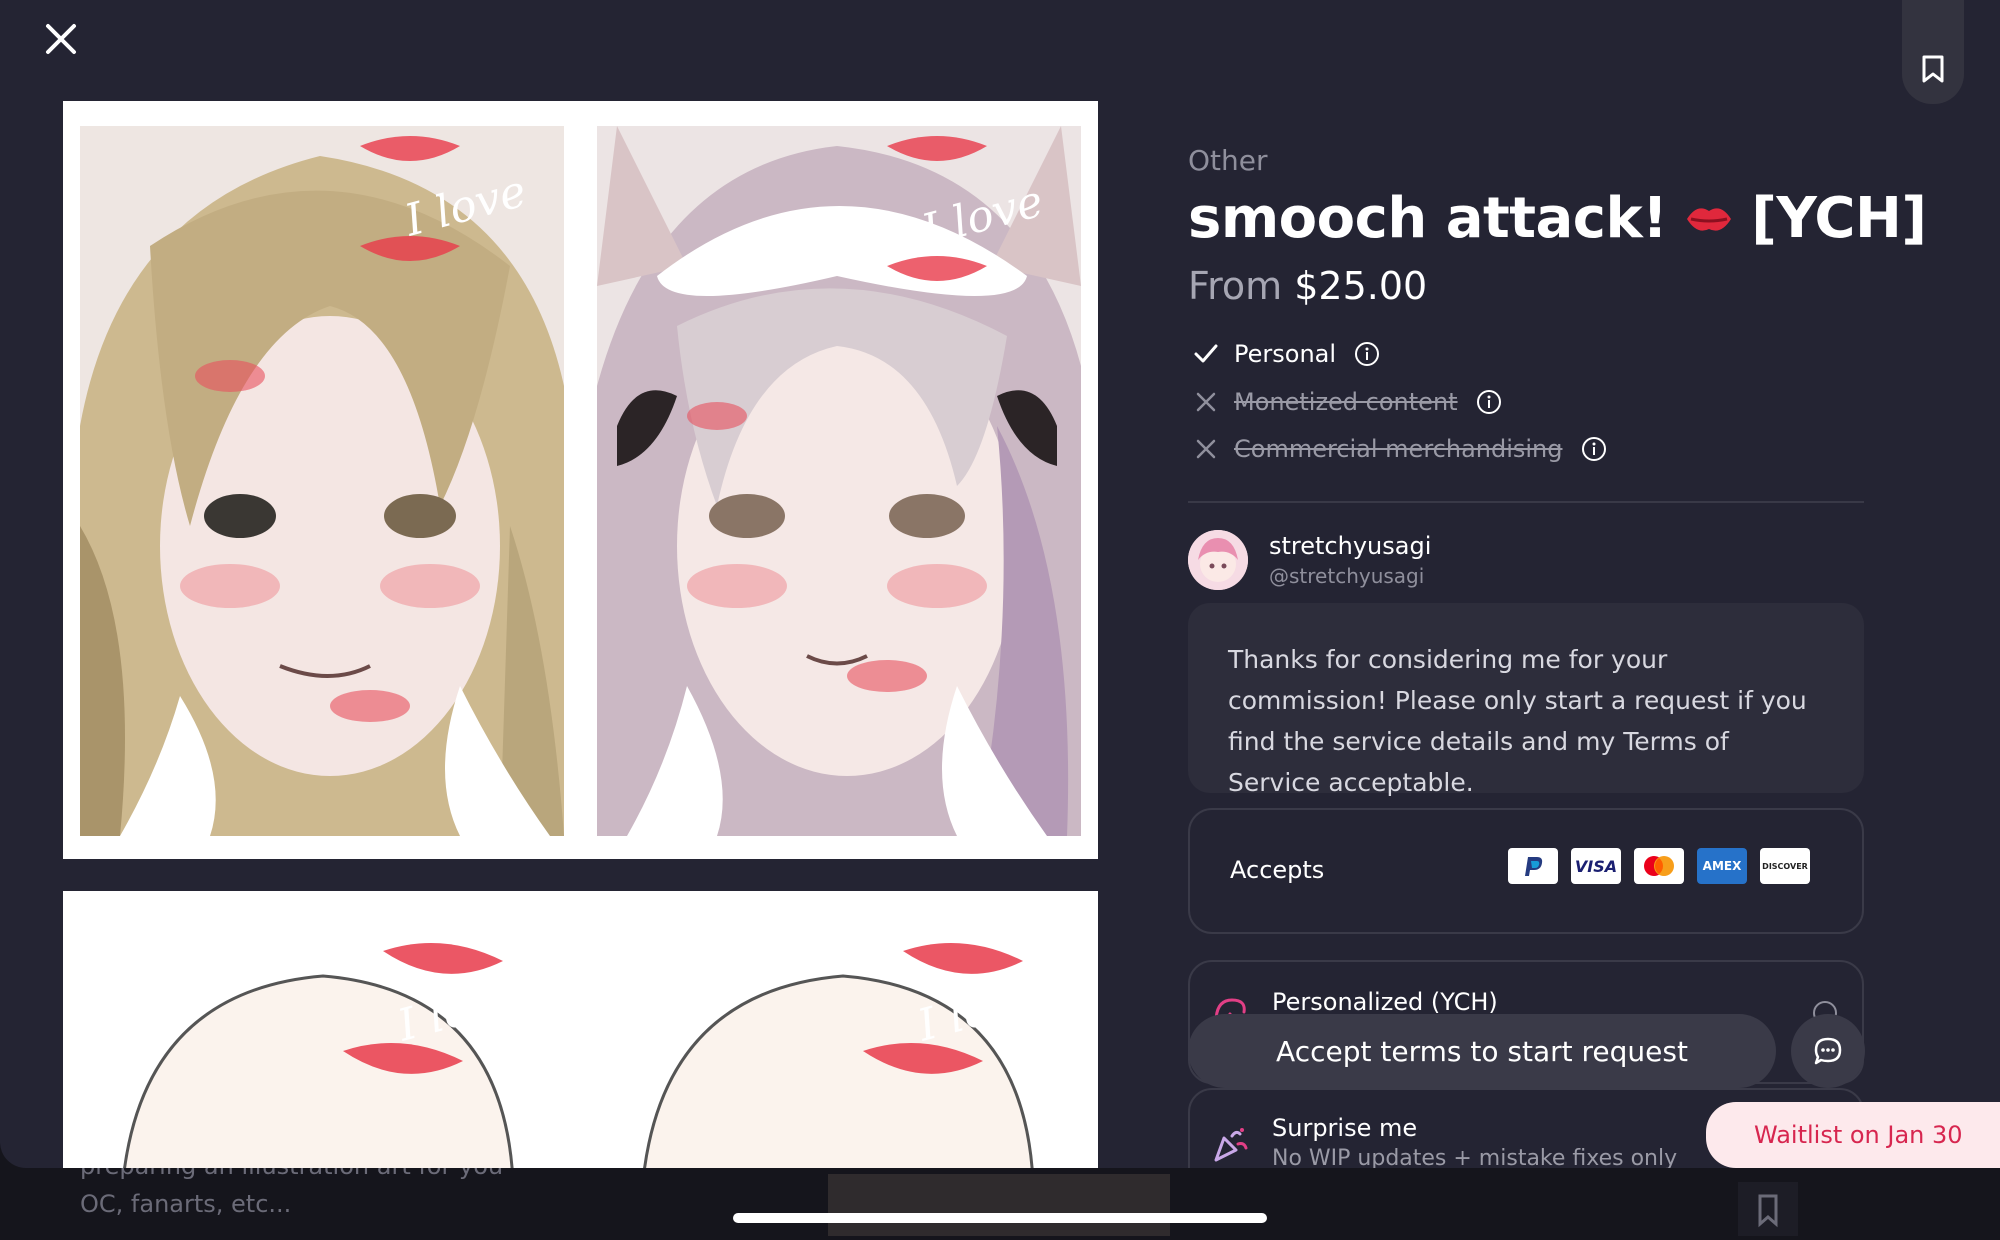  I want to click on option-title: Personalized (YCH), so click(1385, 1002).